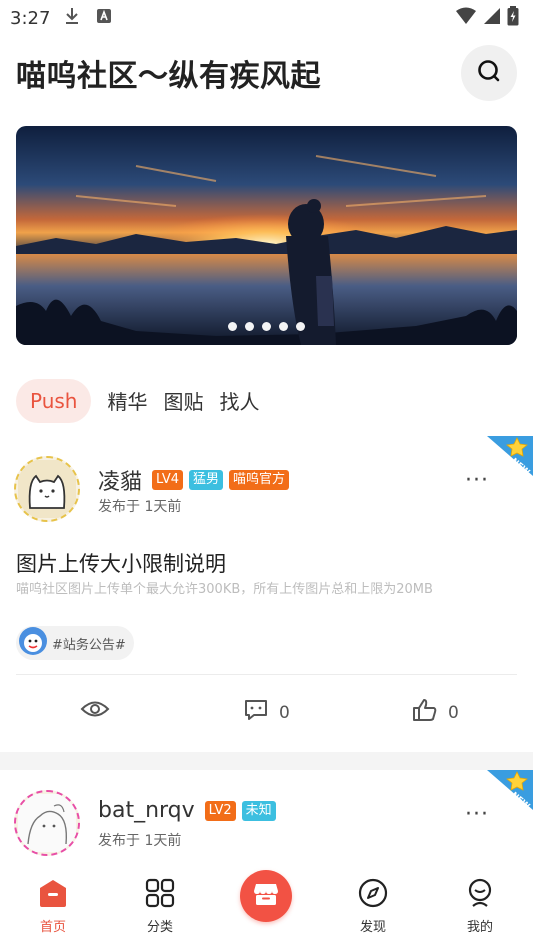 The width and height of the screenshot is (533, 949). I want to click on bottom-navigation: 首页 分类 发现 我的, so click(266, 905).